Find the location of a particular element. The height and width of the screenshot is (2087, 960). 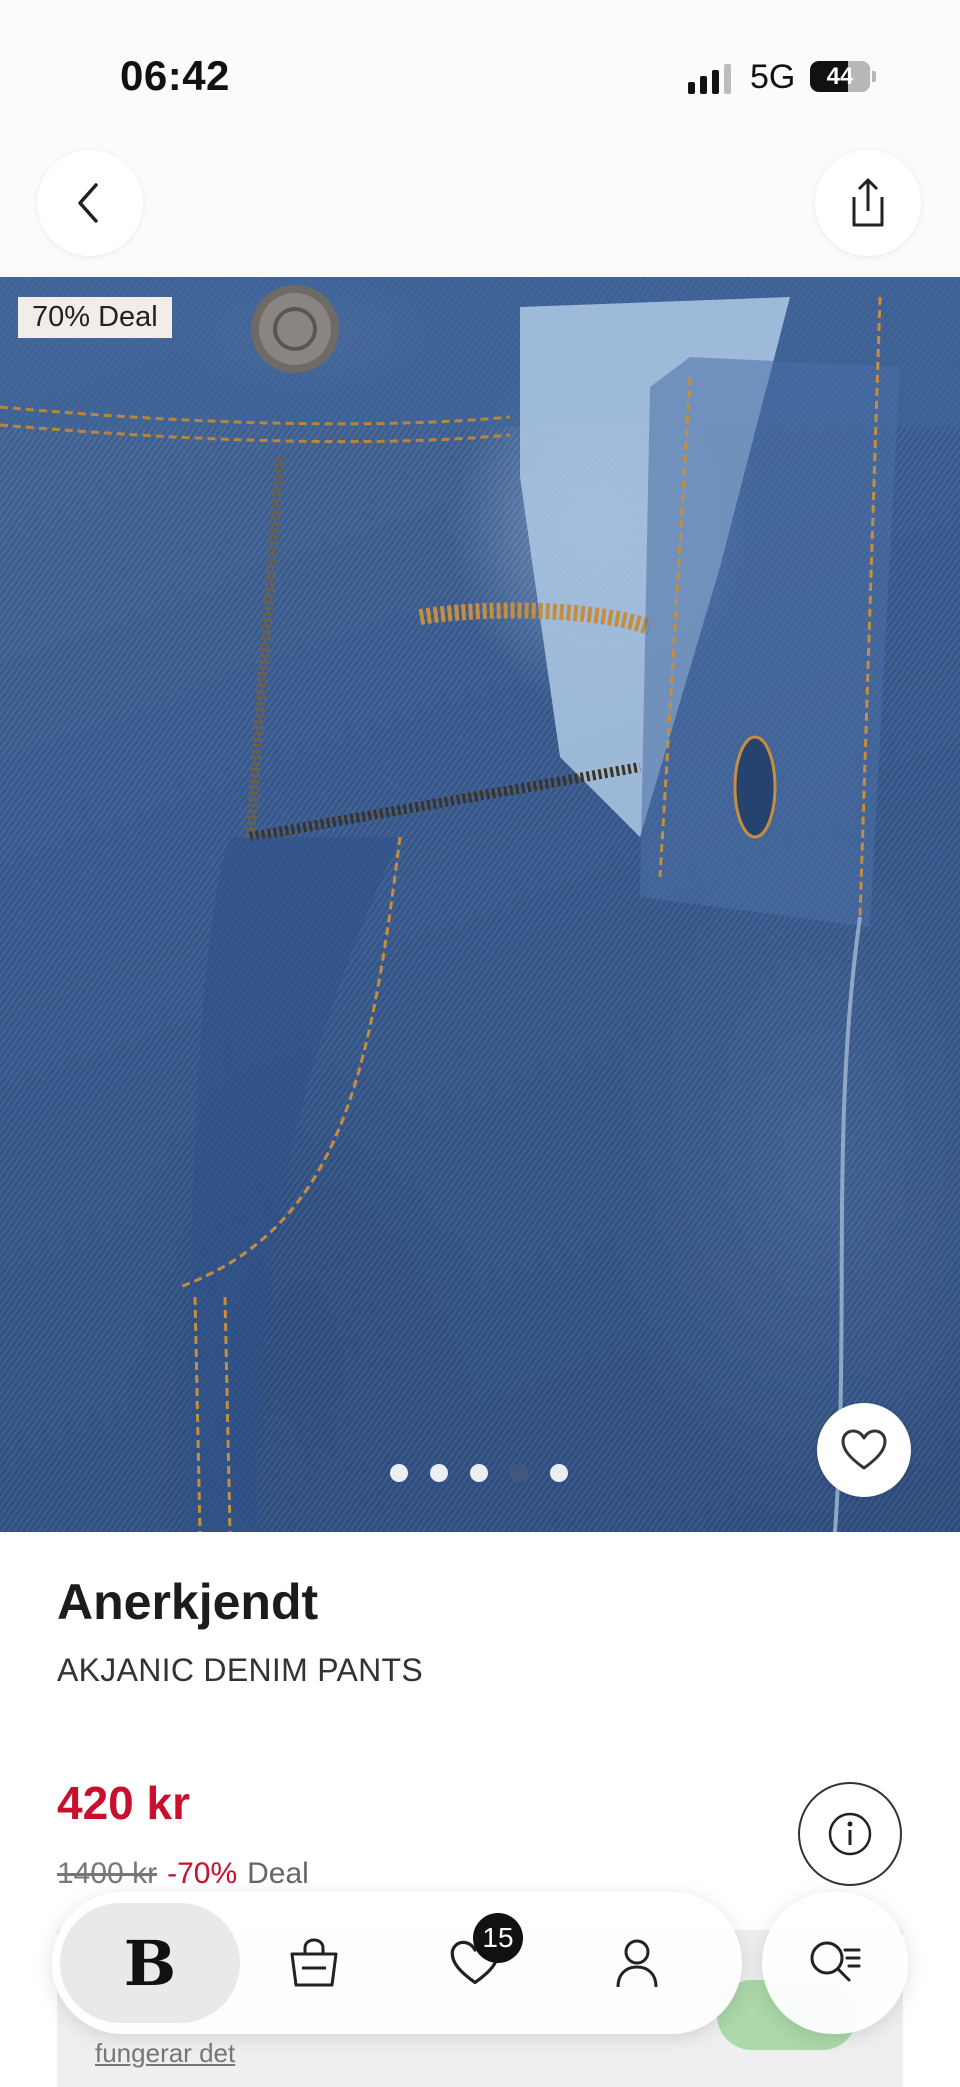

battery-icon: 44 is located at coordinates (840, 76).